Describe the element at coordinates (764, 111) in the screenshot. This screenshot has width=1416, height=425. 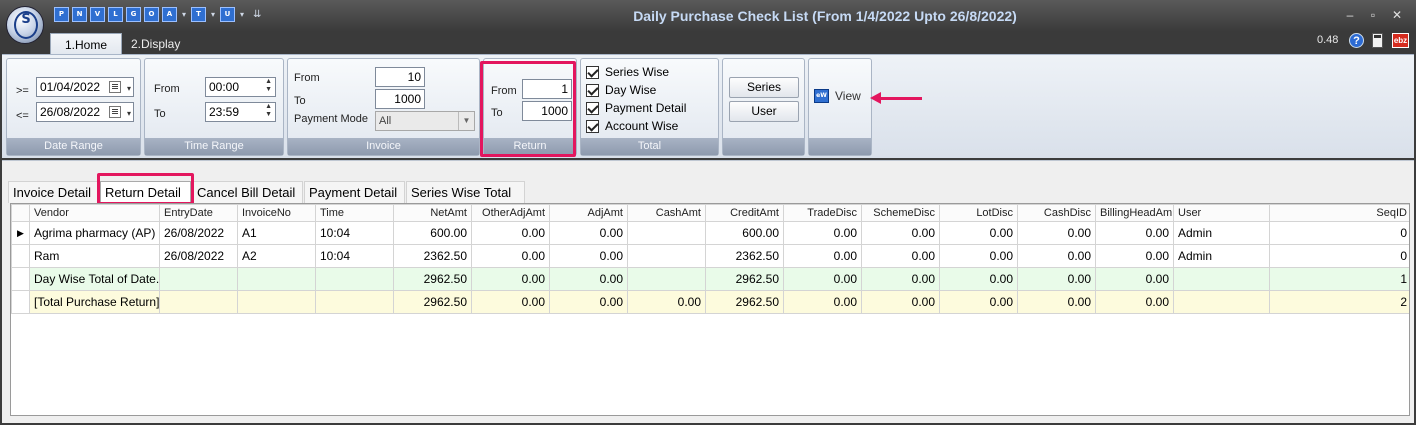
I see `user-button: User` at that location.